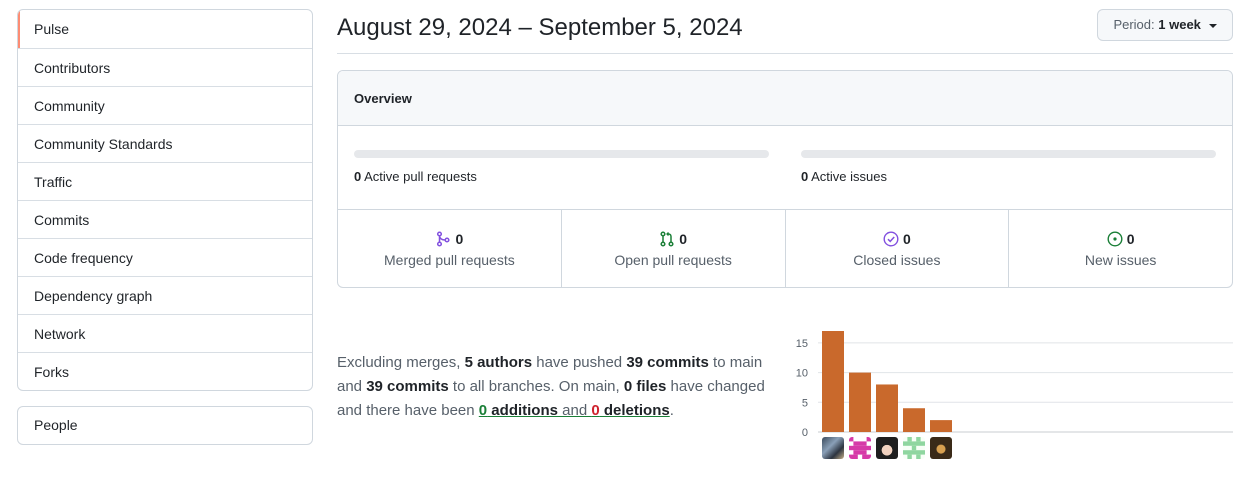 The height and width of the screenshot is (477, 1250). Describe the element at coordinates (595, 410) in the screenshot. I see `deletions-count: 0` at that location.